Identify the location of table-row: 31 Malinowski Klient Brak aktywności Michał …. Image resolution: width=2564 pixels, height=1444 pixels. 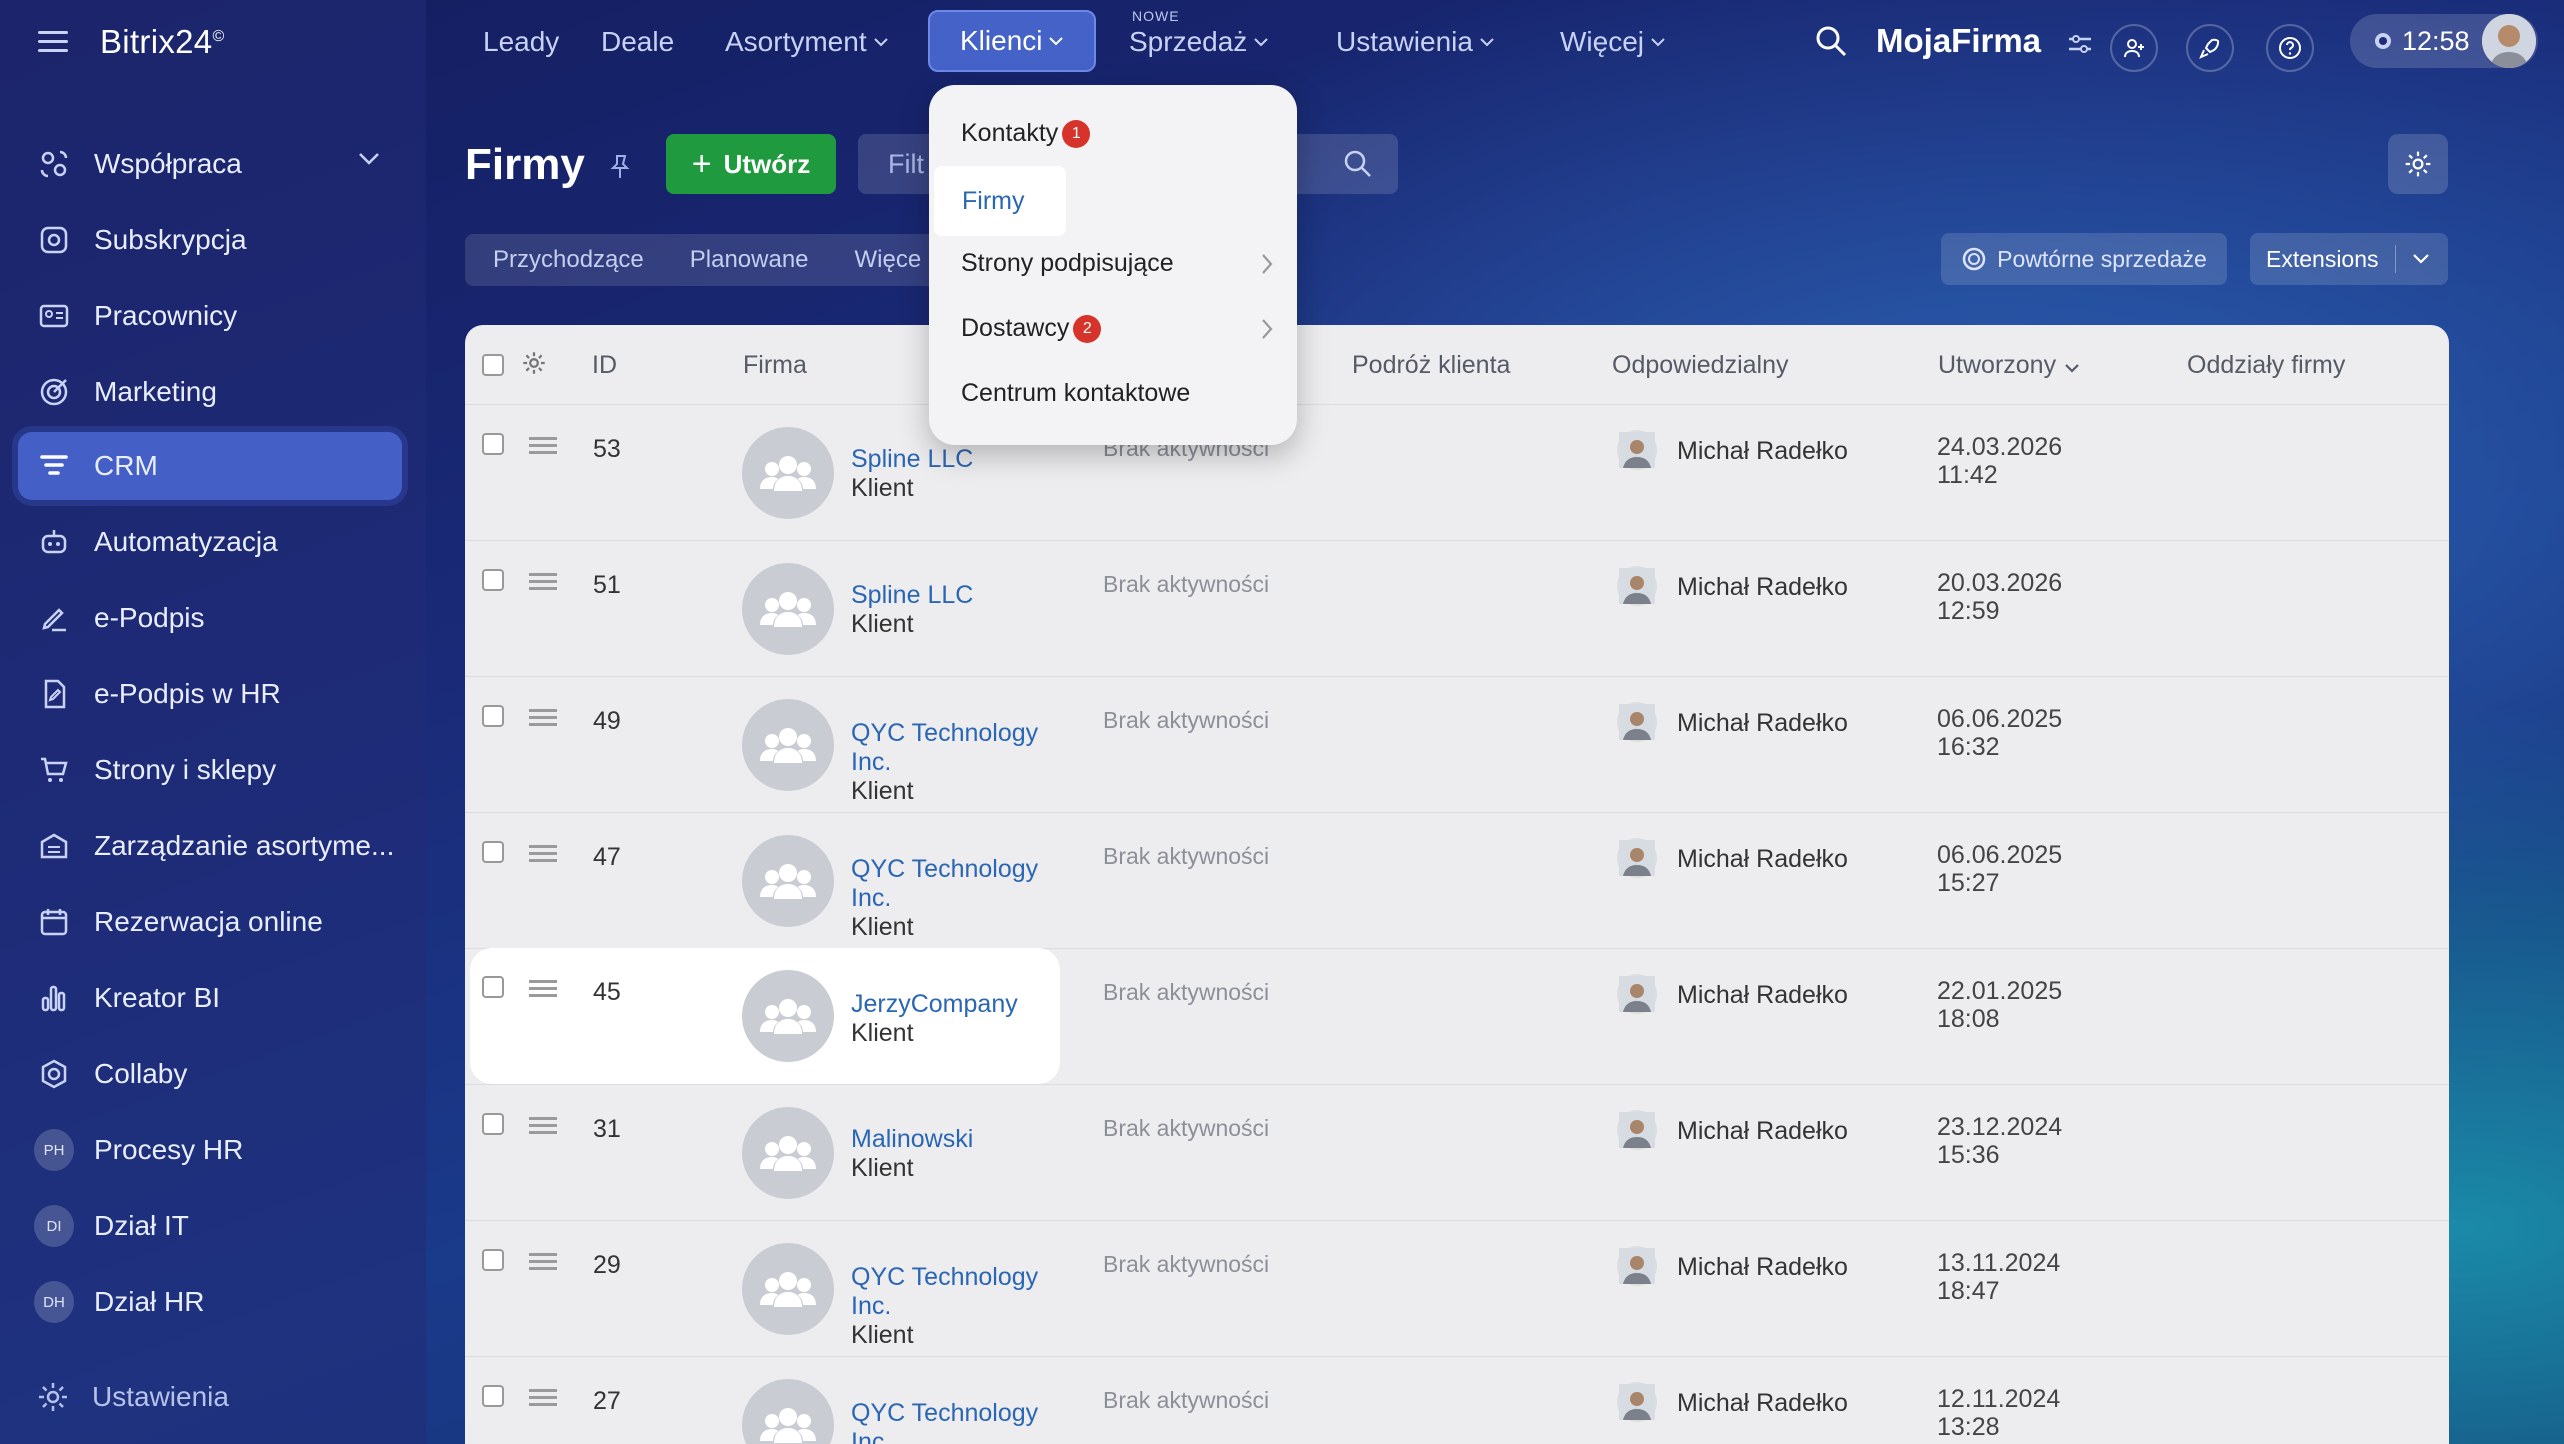
(1457, 1153).